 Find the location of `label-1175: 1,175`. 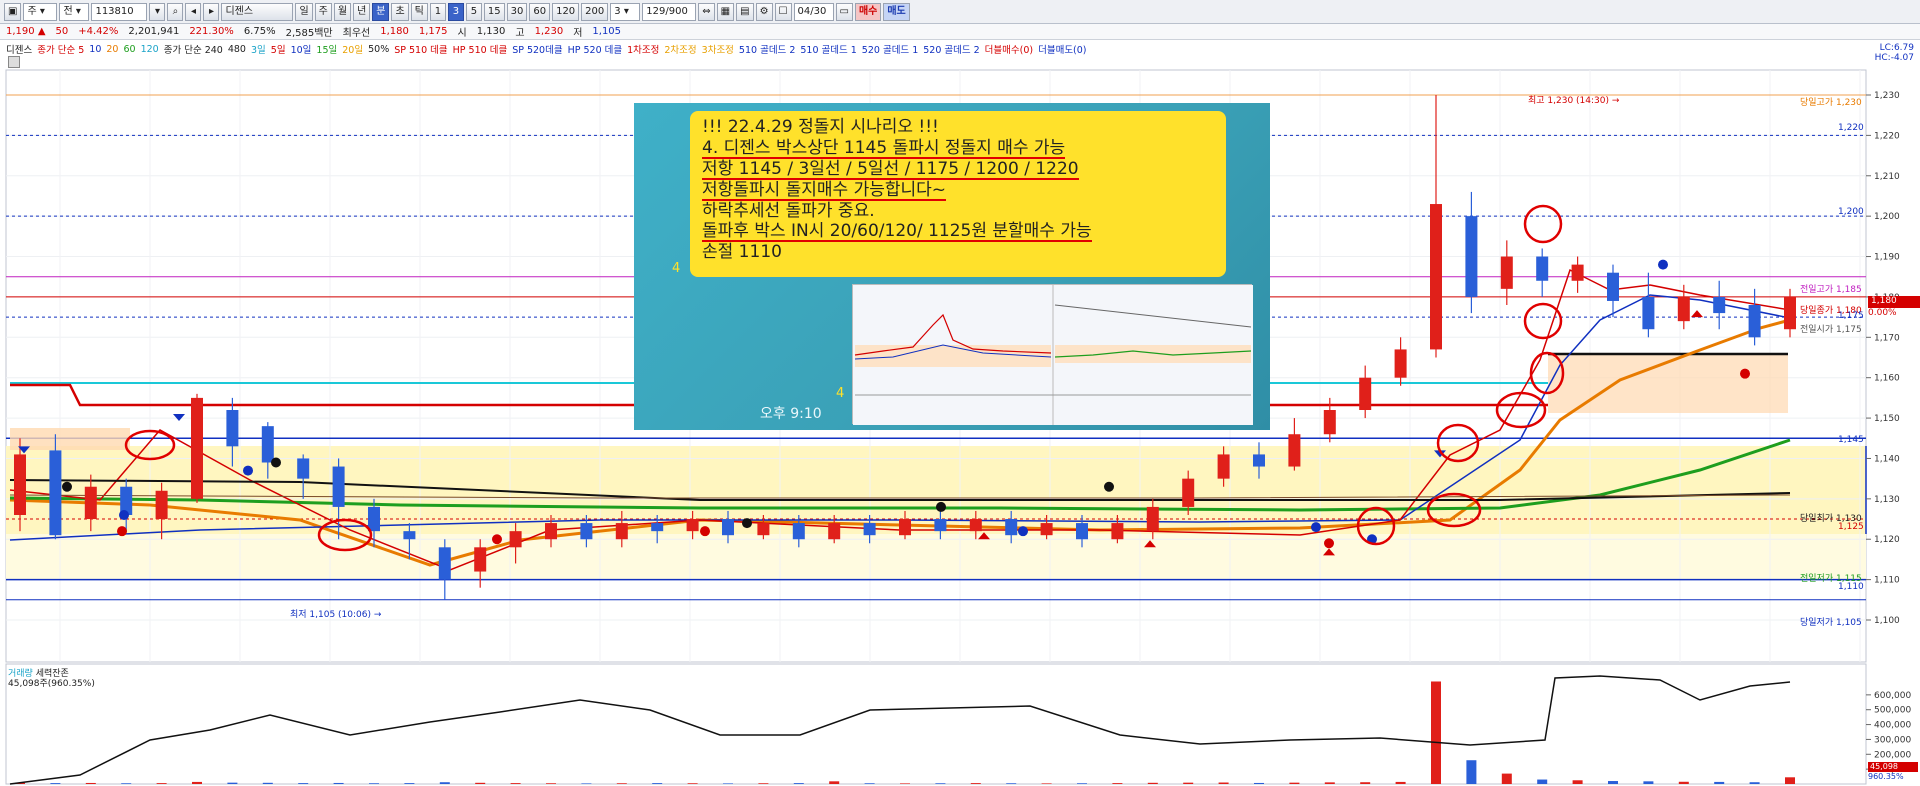

label-1175: 1,175 is located at coordinates (1851, 316).